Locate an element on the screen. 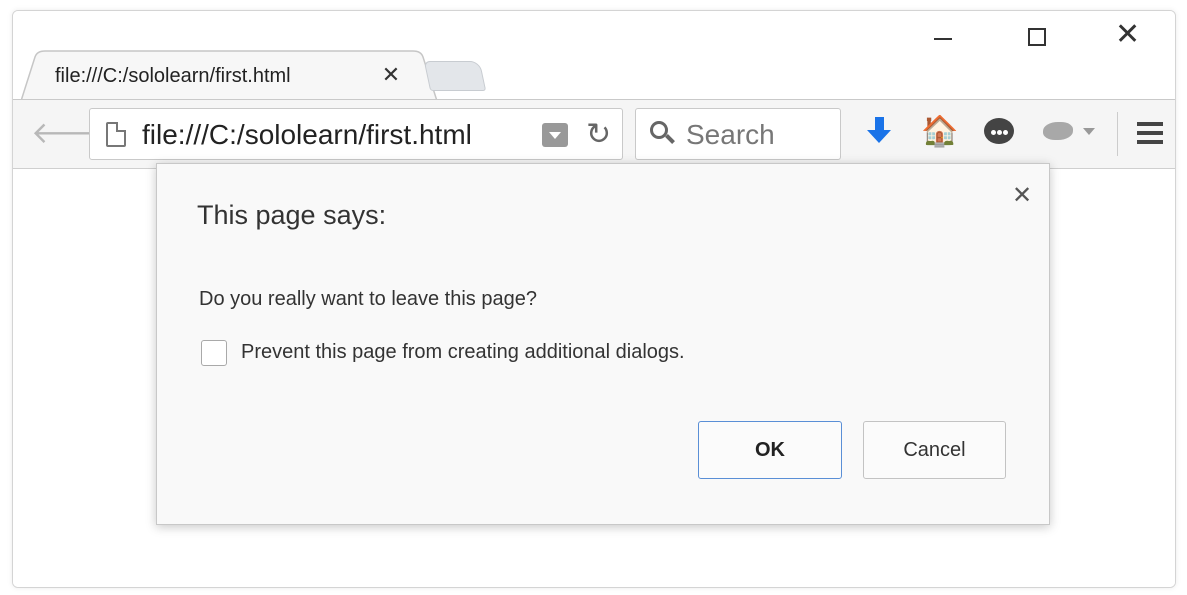 The width and height of the screenshot is (1187, 595). chat-icon is located at coordinates (999, 132).